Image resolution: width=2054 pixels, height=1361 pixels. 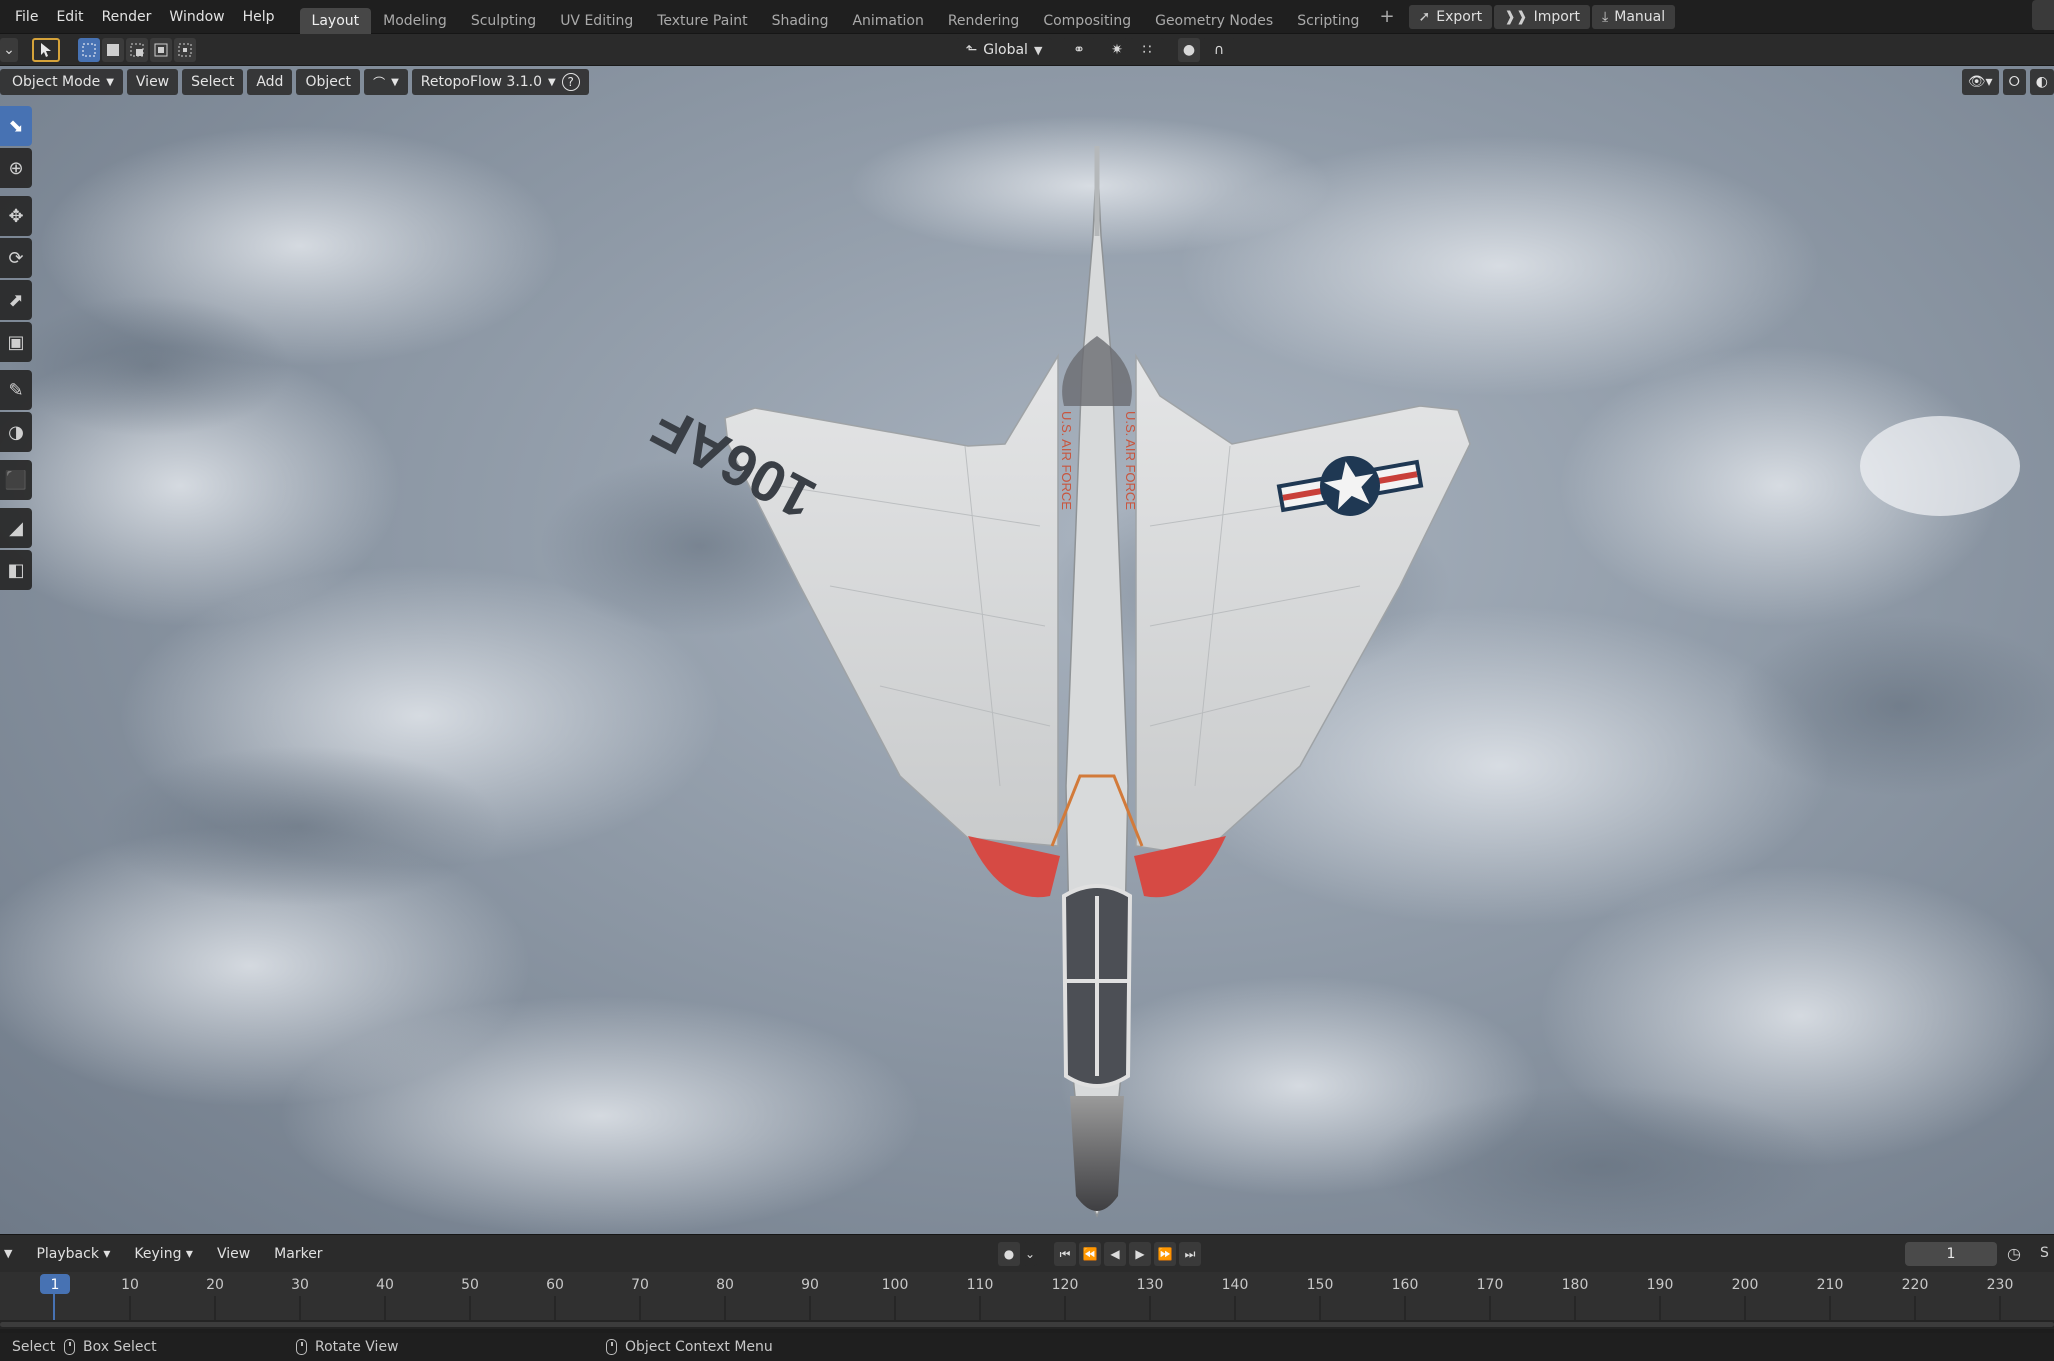 I want to click on tab-texture-paint: Texture Paint, so click(x=702, y=21).